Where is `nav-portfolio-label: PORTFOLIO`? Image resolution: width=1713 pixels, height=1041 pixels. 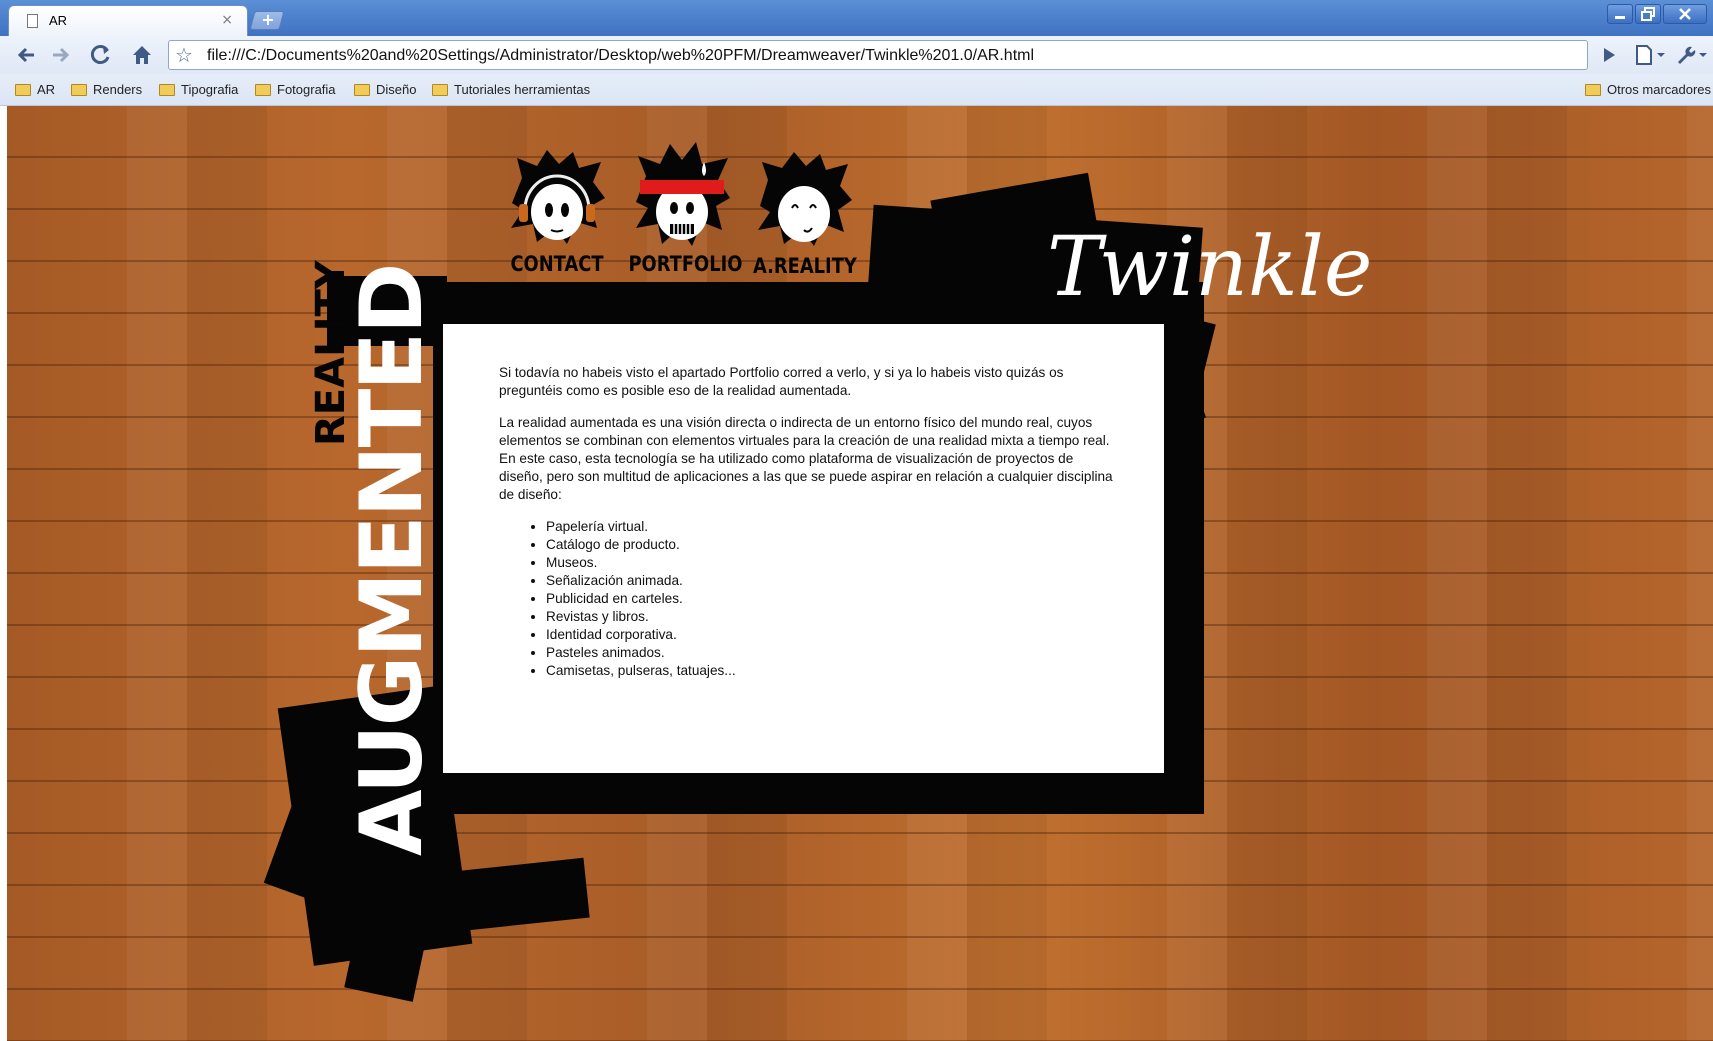 nav-portfolio-label: PORTFOLIO is located at coordinates (685, 264).